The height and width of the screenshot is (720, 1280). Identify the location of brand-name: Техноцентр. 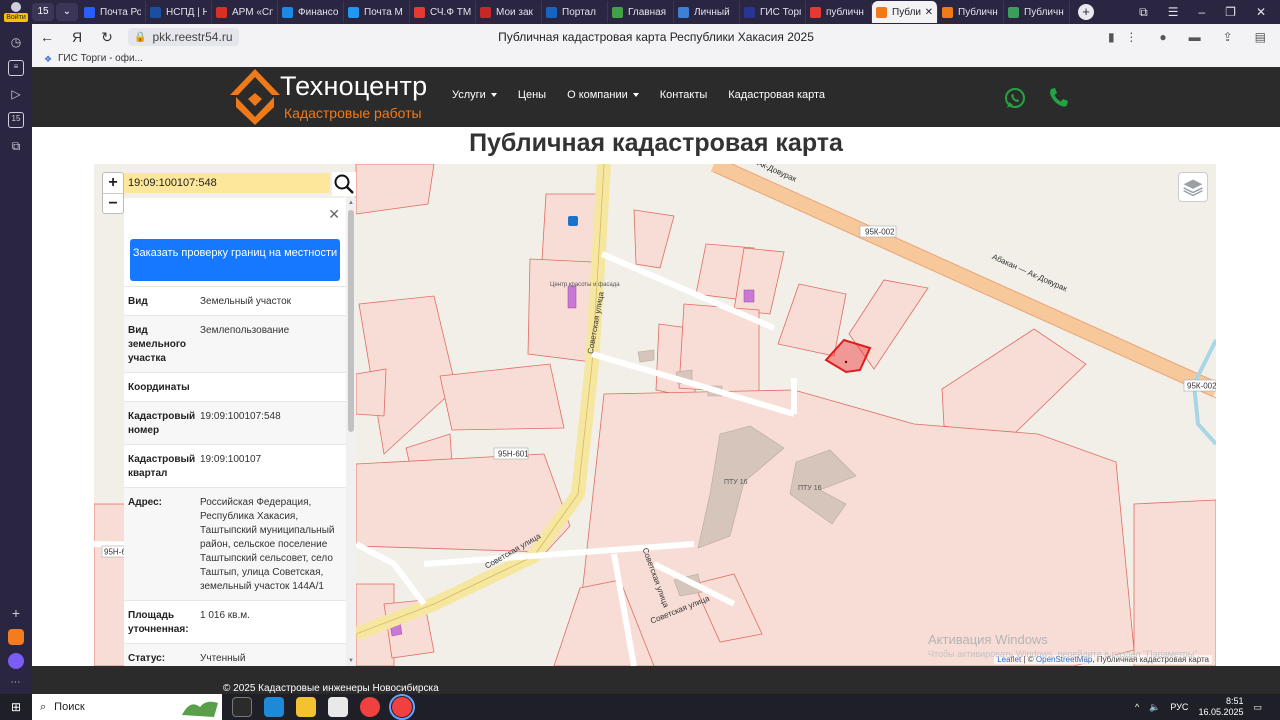
(354, 86).